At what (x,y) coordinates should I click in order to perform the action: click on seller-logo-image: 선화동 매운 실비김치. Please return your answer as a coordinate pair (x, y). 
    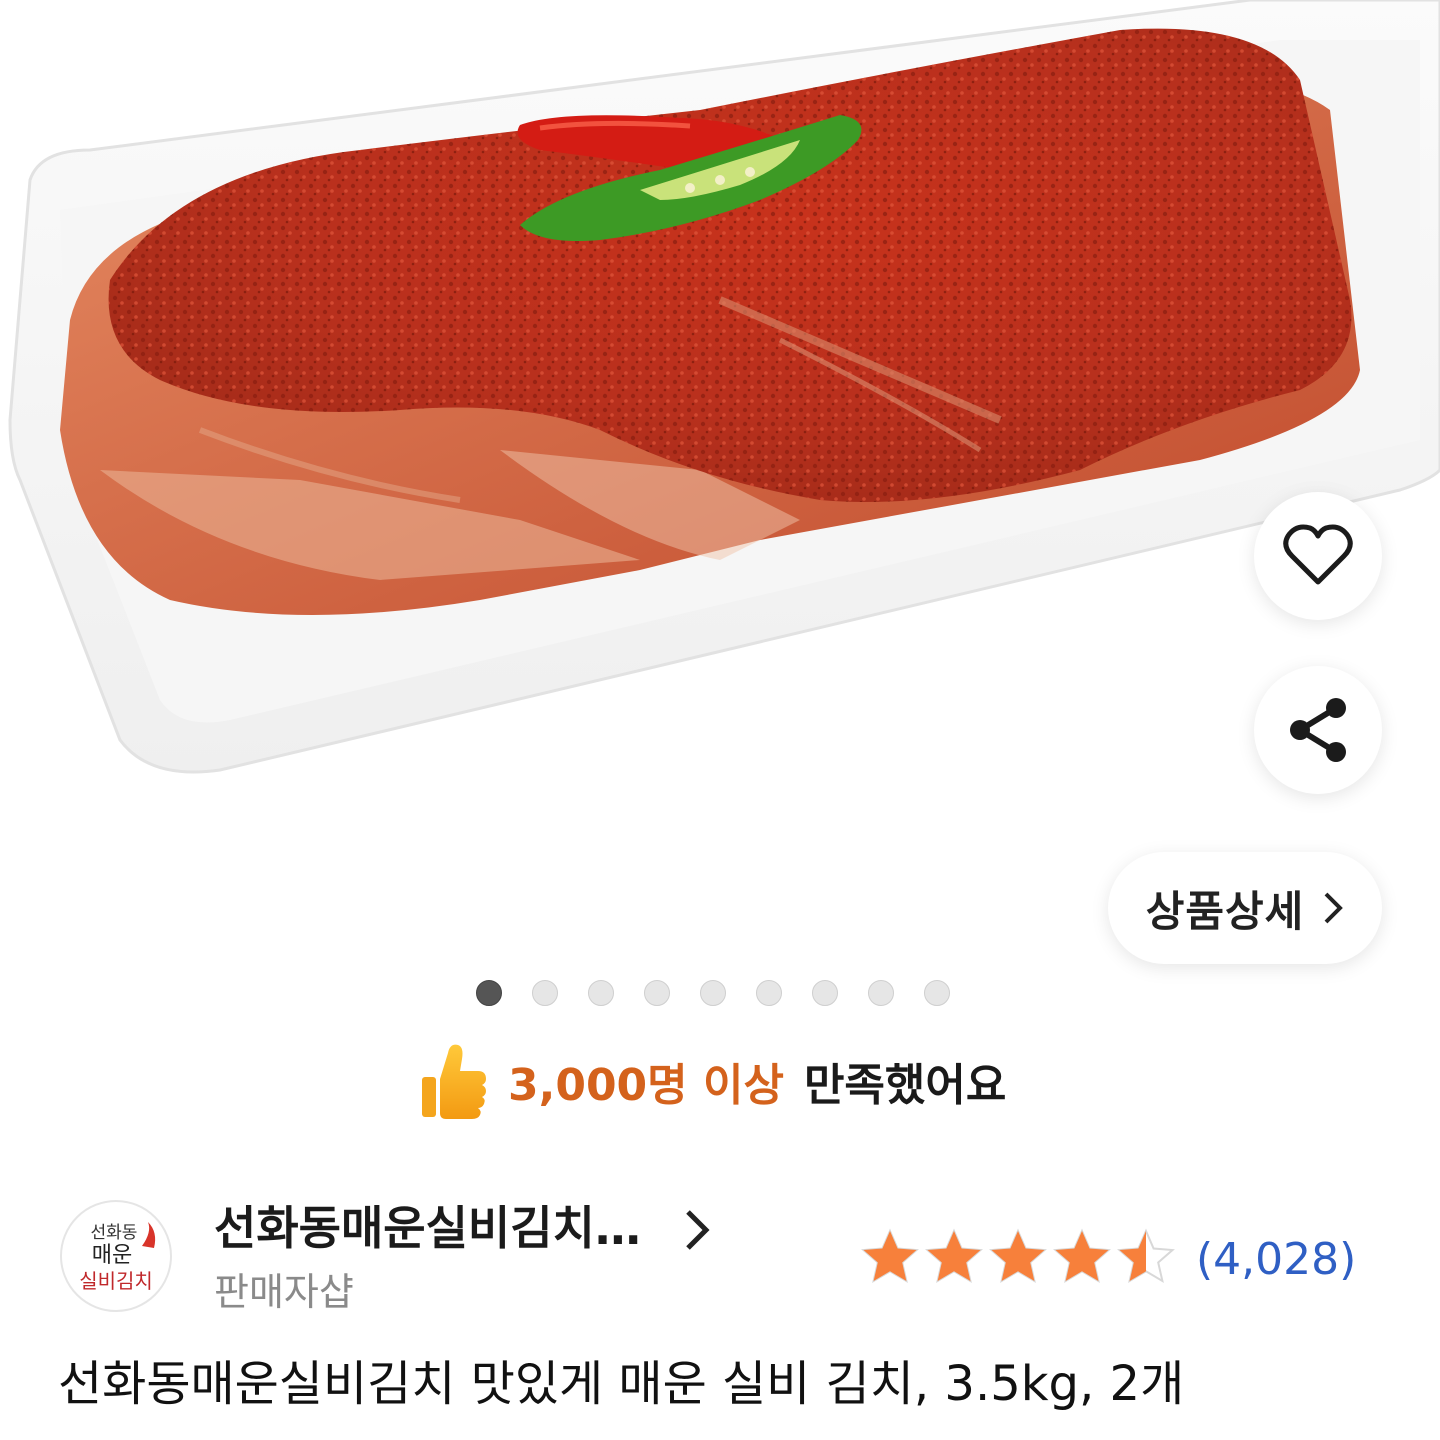
    Looking at the image, I should click on (117, 1257).